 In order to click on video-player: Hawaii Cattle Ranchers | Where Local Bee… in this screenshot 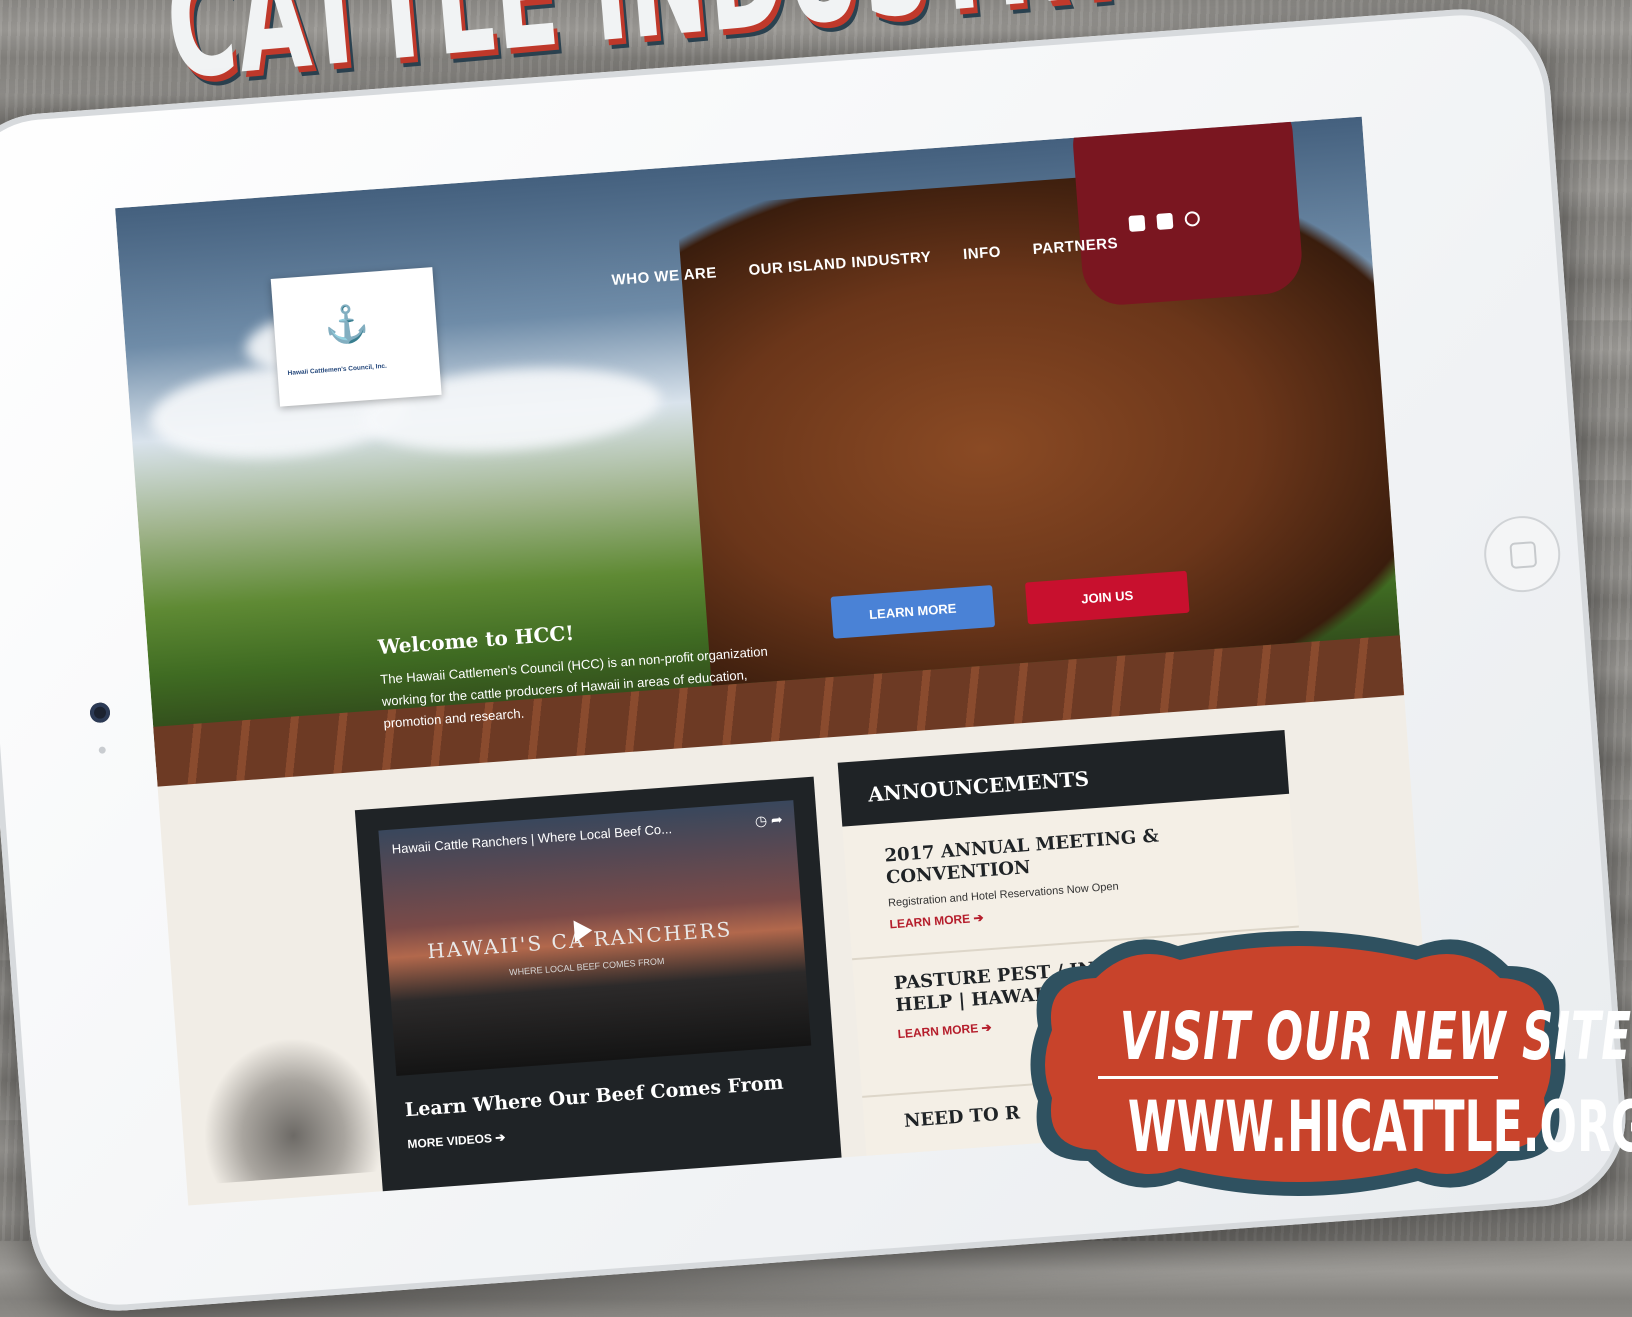, I will do `click(595, 938)`.